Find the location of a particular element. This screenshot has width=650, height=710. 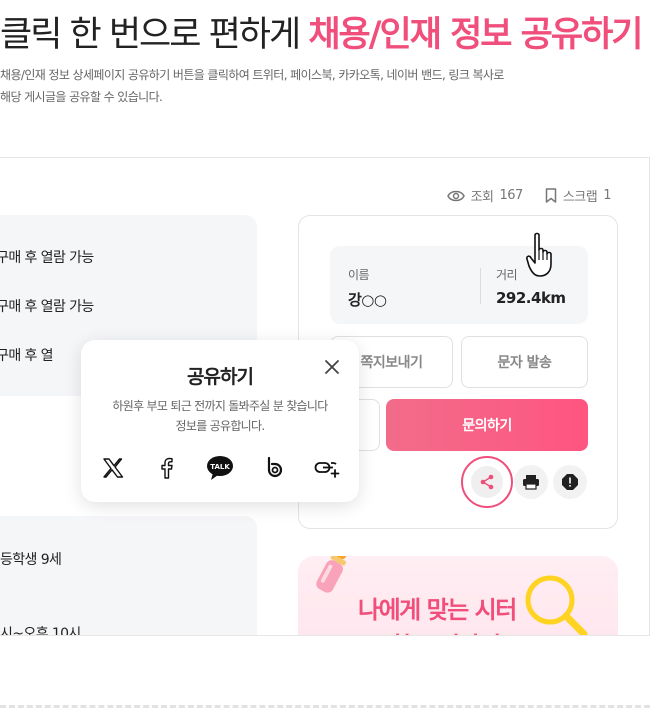

view-count: 조회 167 is located at coordinates (485, 195).